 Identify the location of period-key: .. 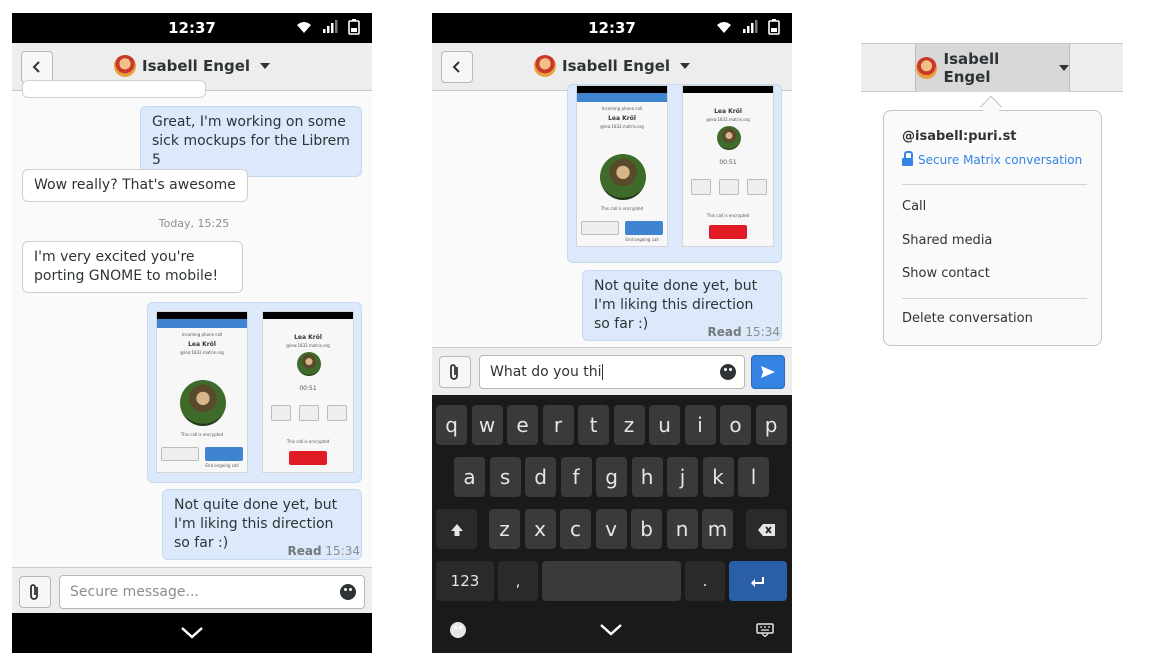
(705, 581).